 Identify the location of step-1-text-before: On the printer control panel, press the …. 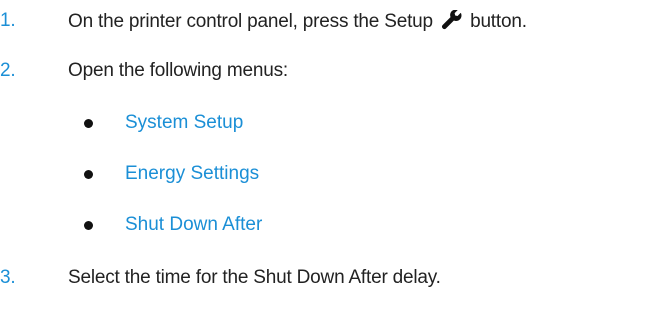
(250, 21).